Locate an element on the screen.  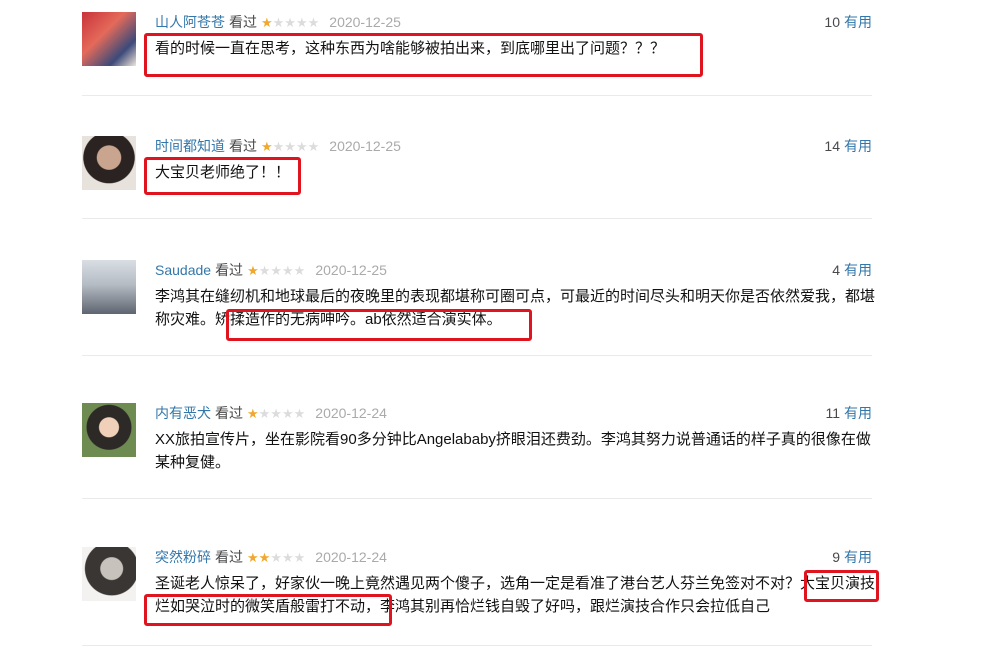
review-meta: 山人阿苍苍 看过 ★★★★★ 2020-12-25 is located at coordinates (278, 22).